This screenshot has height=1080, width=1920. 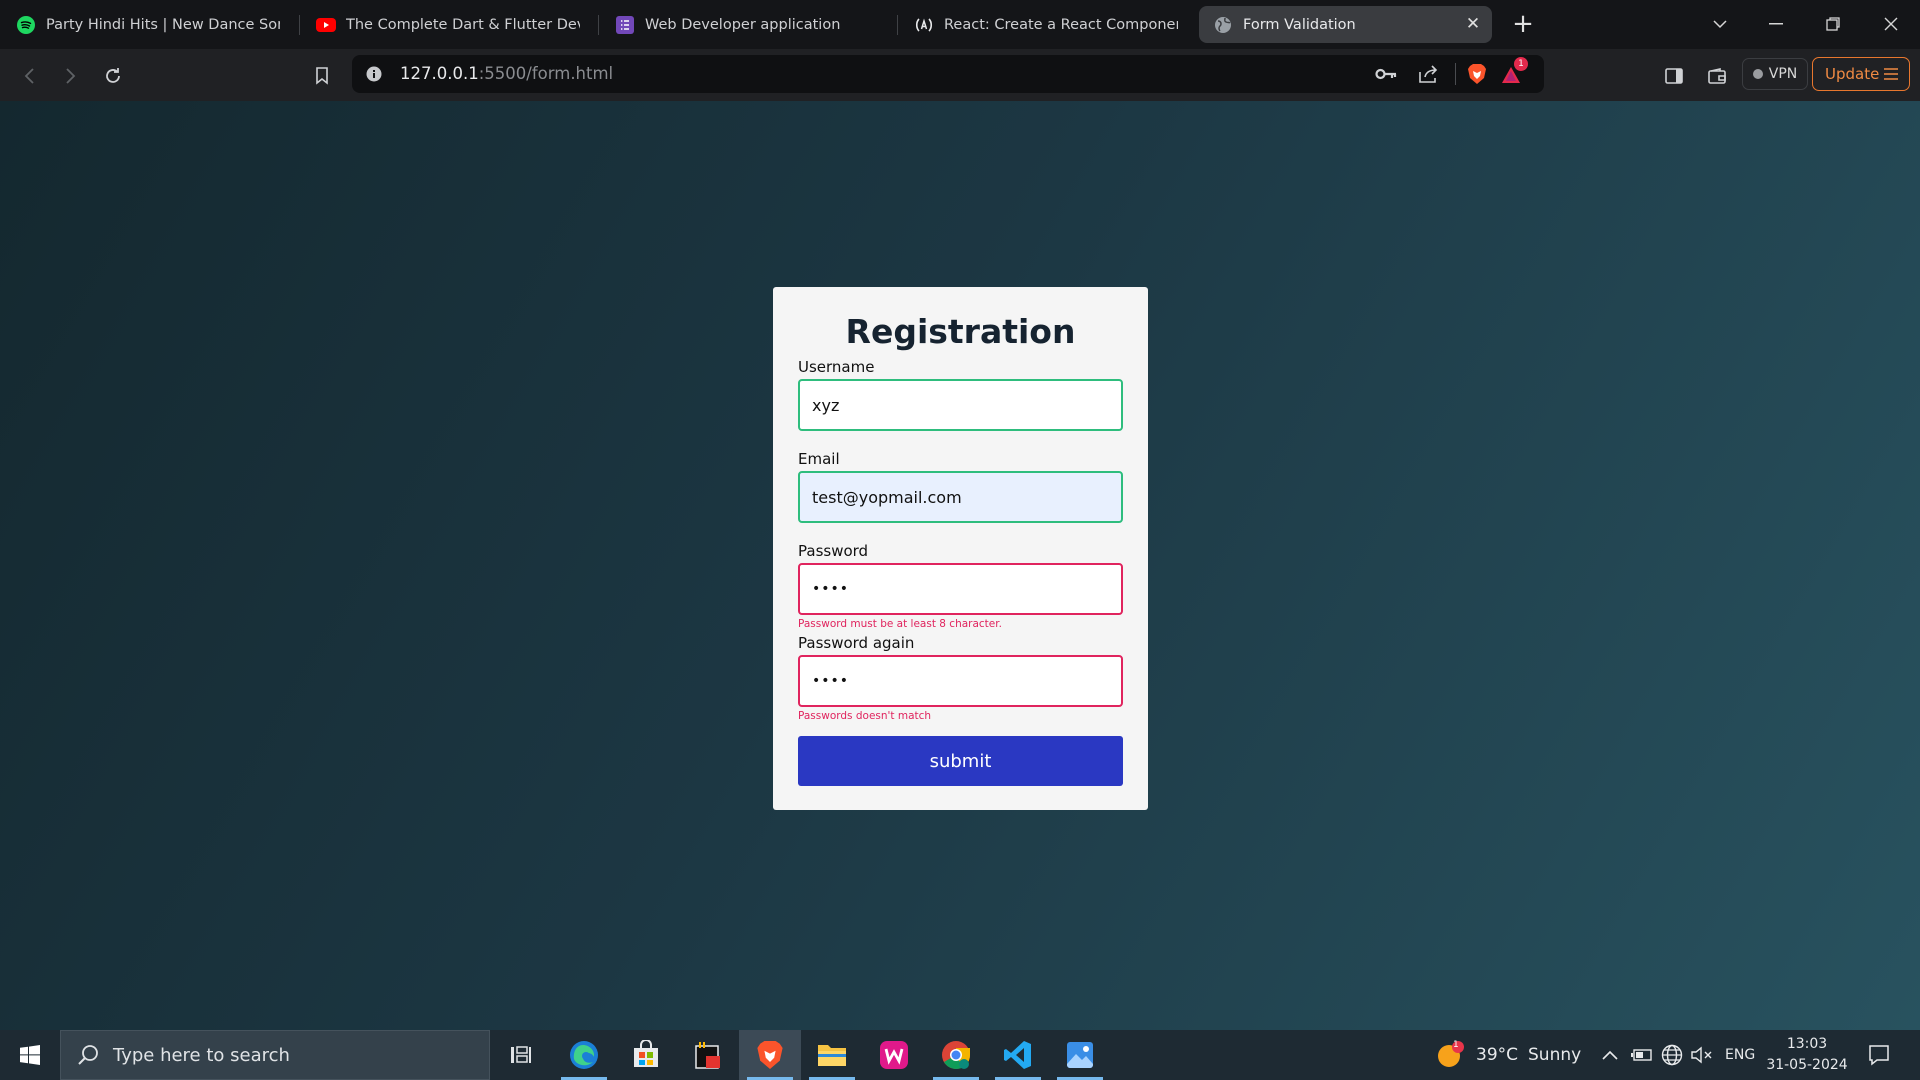 I want to click on freecodecamp-icon, so click(x=924, y=25).